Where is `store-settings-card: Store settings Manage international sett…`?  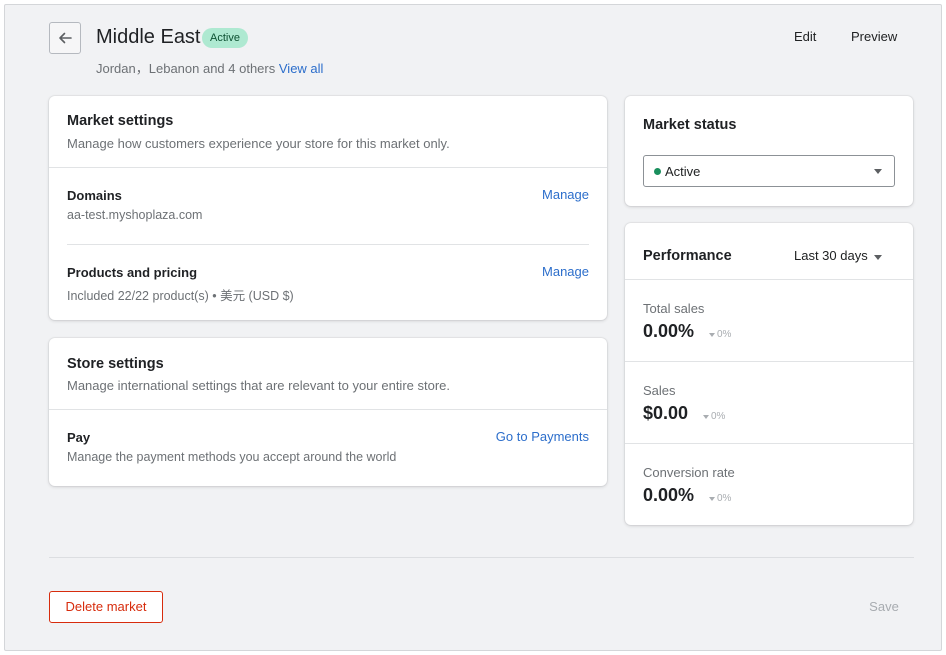
store-settings-card: Store settings Manage international sett… is located at coordinates (328, 412).